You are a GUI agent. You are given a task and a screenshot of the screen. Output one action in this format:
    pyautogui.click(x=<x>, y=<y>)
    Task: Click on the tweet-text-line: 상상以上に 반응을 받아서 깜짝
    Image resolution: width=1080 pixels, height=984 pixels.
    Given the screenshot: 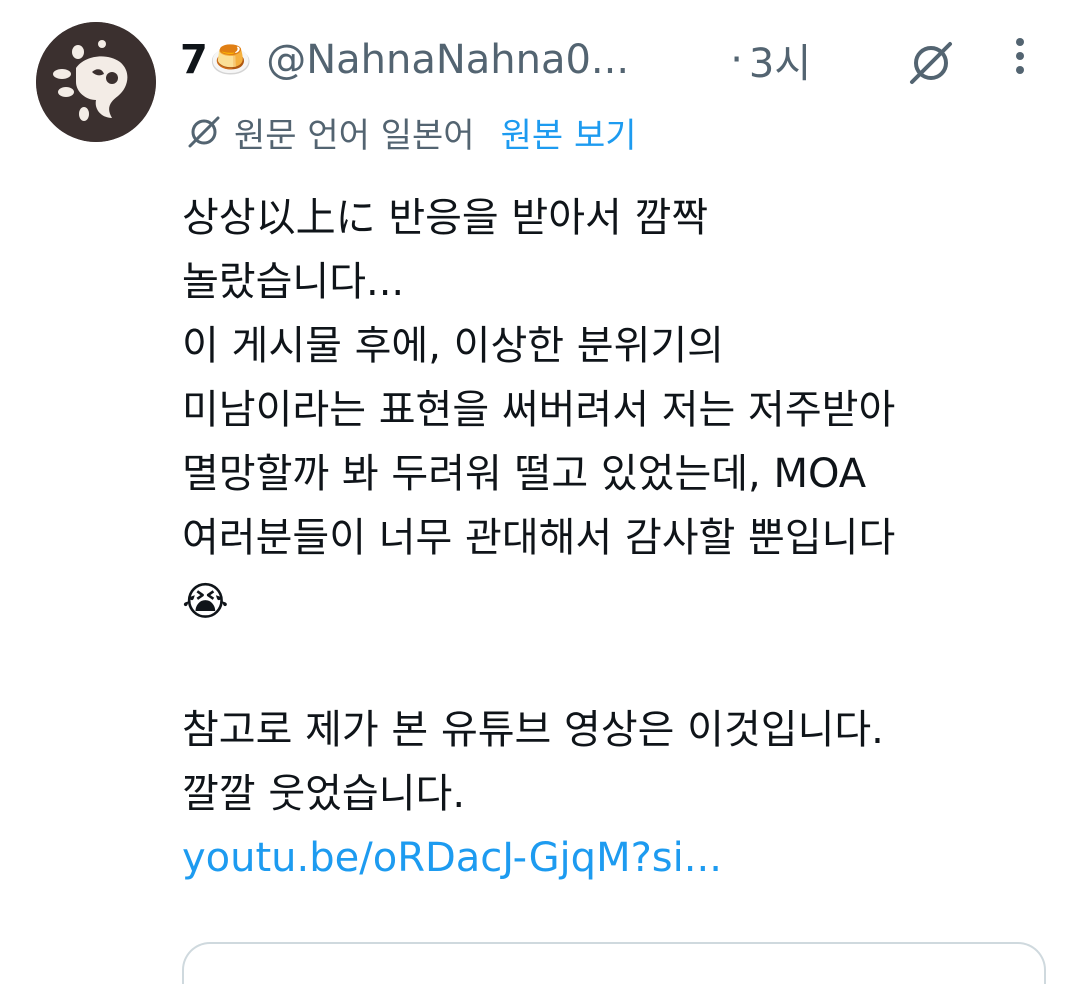 What is the action you would take?
    pyautogui.click(x=445, y=218)
    